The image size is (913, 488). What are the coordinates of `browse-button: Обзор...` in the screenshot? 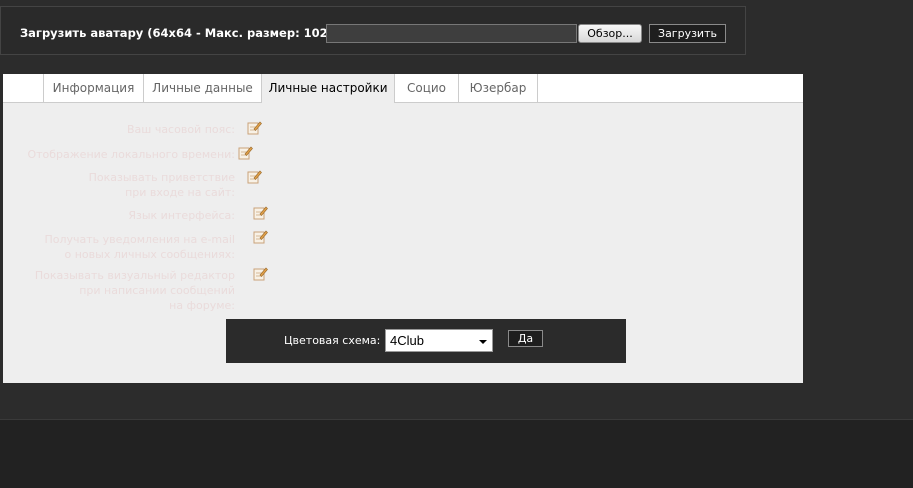 It's located at (610, 33).